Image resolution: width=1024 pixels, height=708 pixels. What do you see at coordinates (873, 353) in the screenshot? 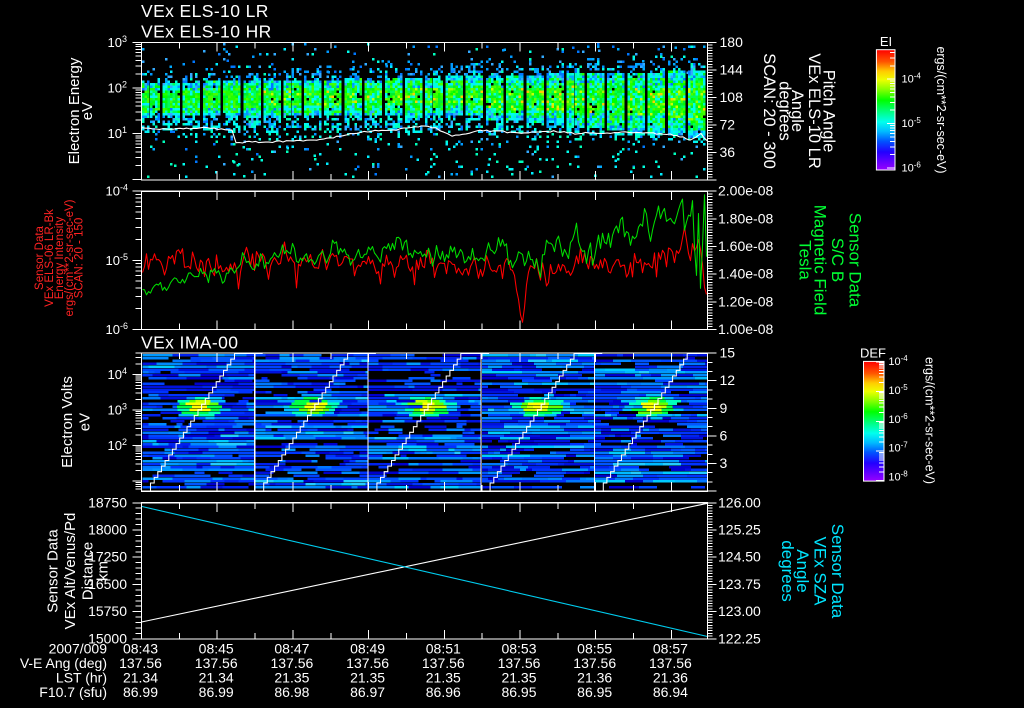
I see `svg-text: DEF` at bounding box center [873, 353].